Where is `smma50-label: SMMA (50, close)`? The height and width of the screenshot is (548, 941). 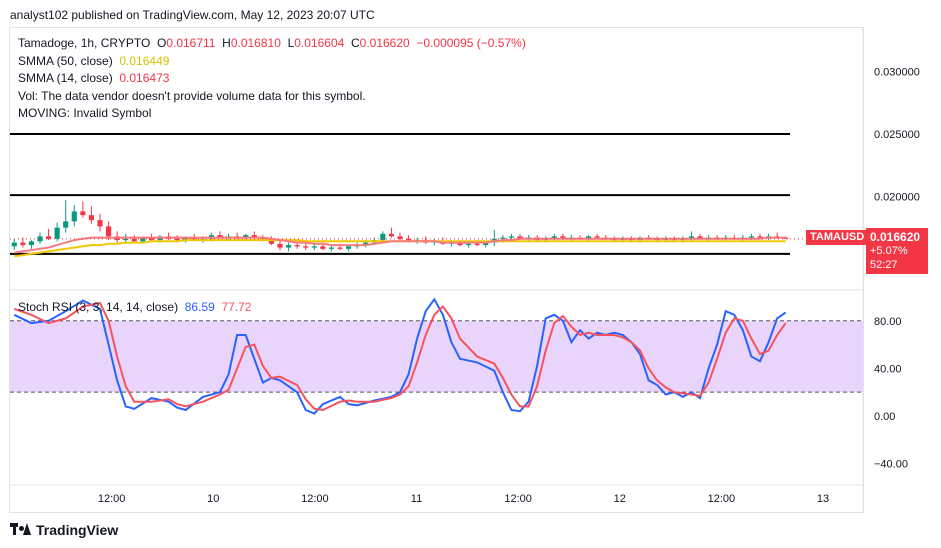
smma50-label: SMMA (50, close) is located at coordinates (65, 60).